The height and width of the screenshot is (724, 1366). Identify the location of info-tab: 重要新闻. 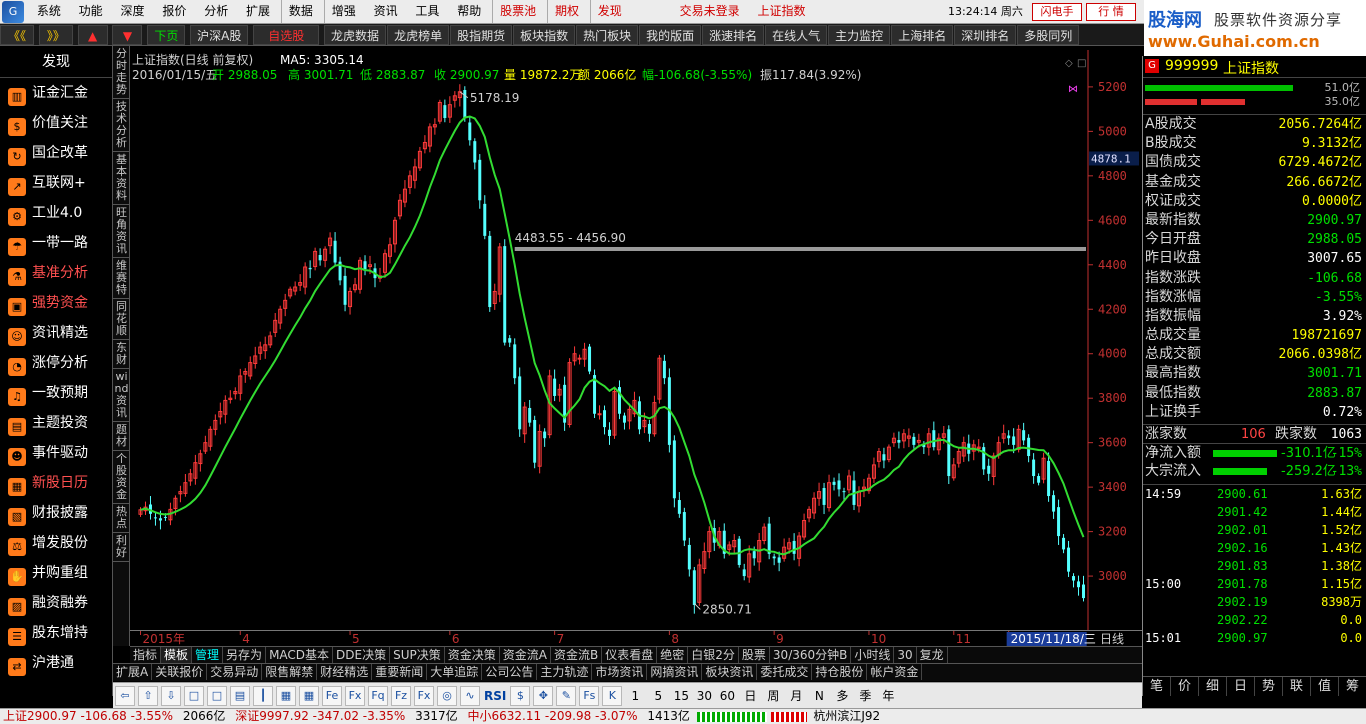
(400, 672).